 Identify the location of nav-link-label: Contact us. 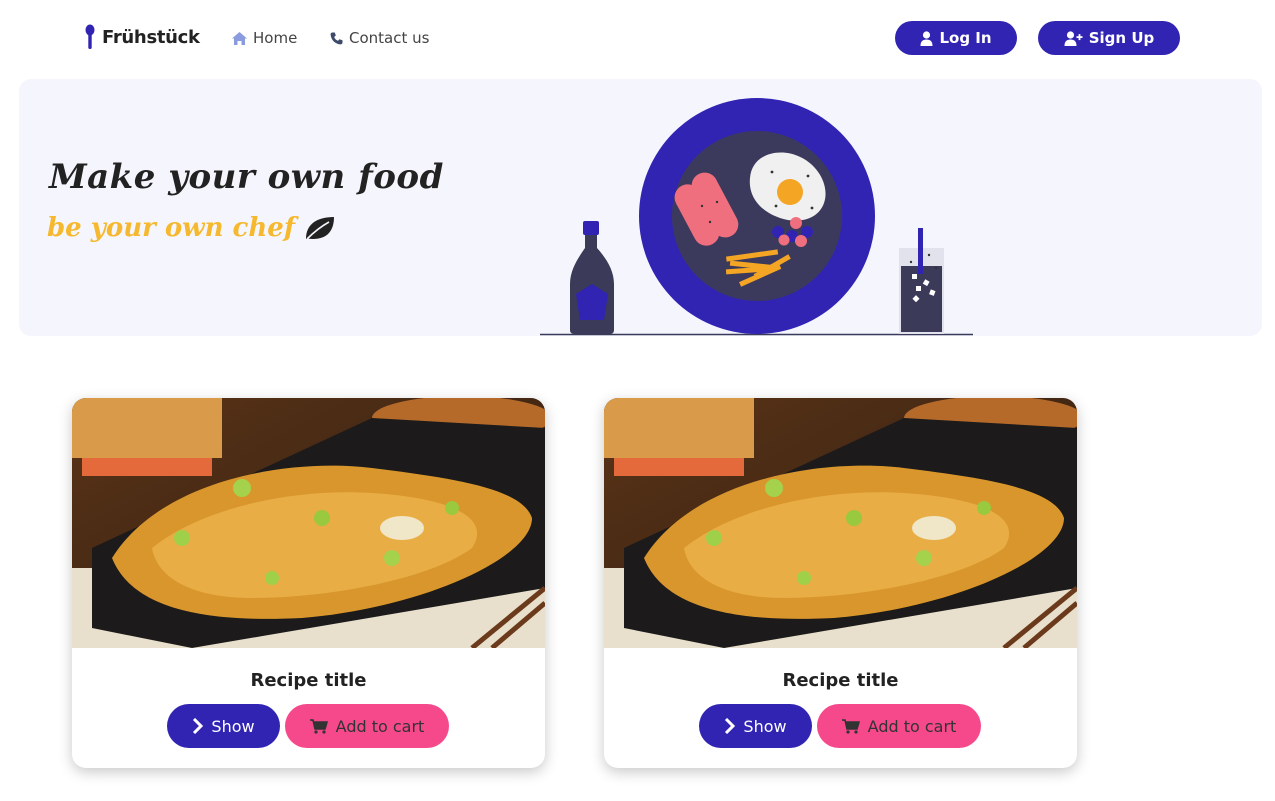
(389, 38).